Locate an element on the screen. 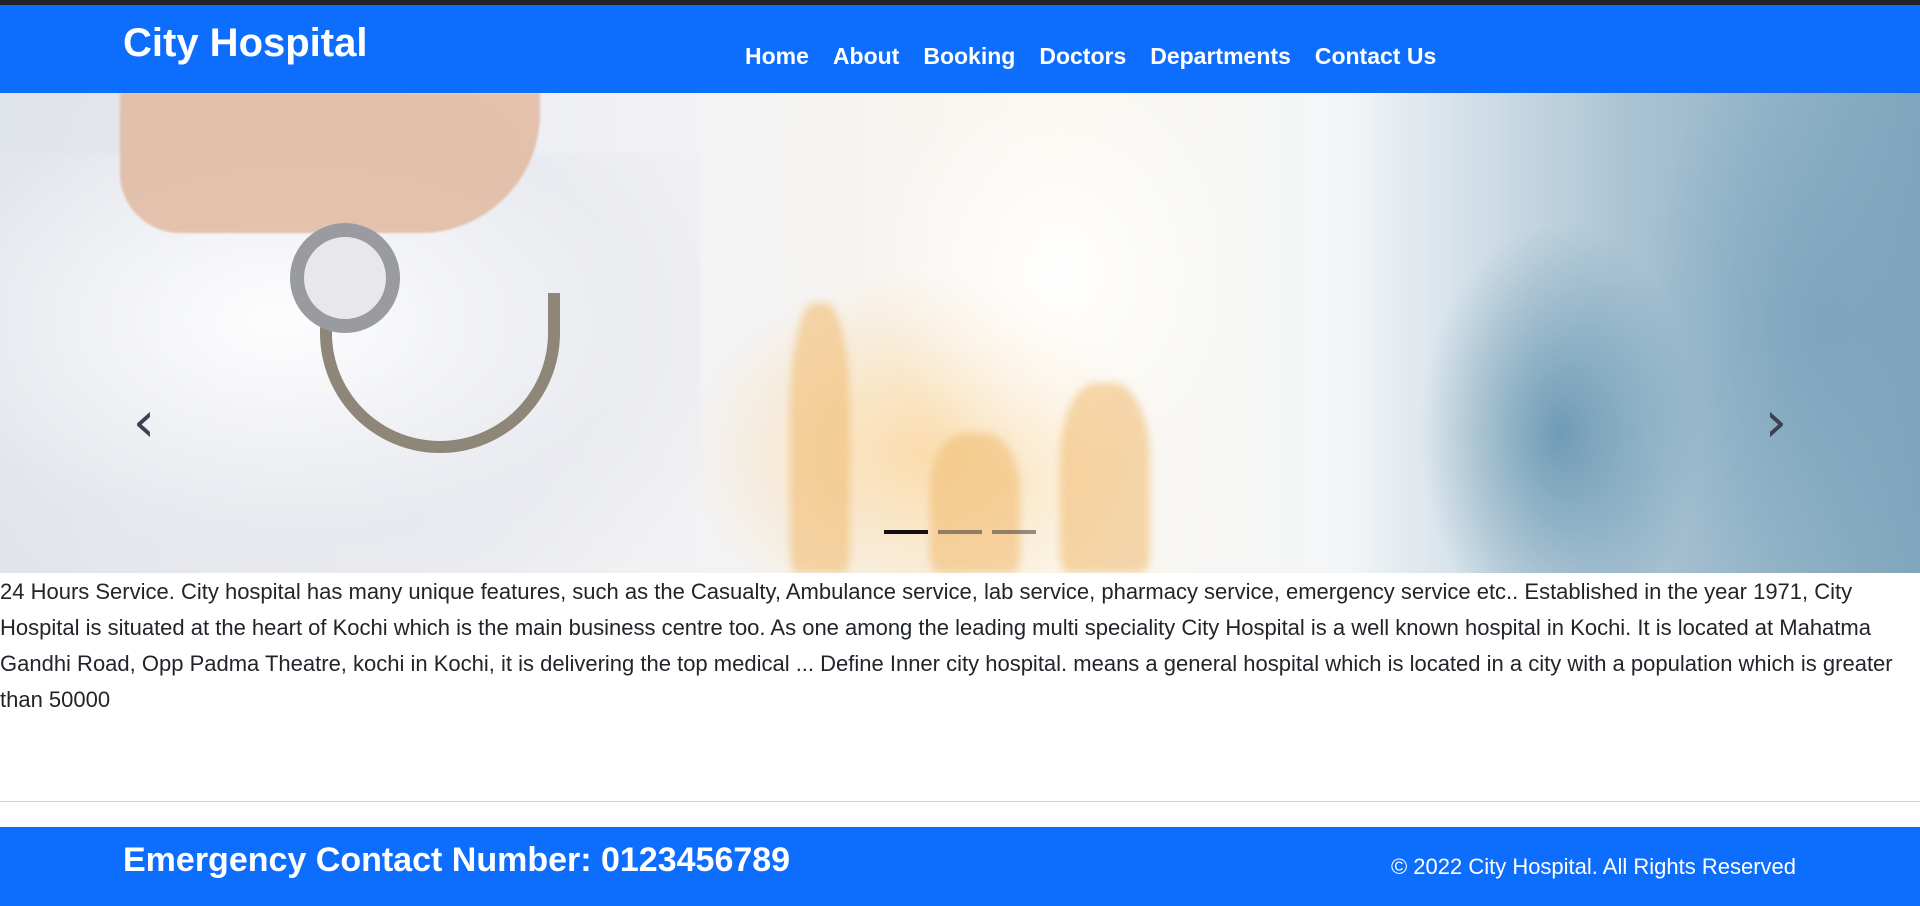 The image size is (1920, 906). chevron-right-icon: › is located at coordinates (1776, 422).